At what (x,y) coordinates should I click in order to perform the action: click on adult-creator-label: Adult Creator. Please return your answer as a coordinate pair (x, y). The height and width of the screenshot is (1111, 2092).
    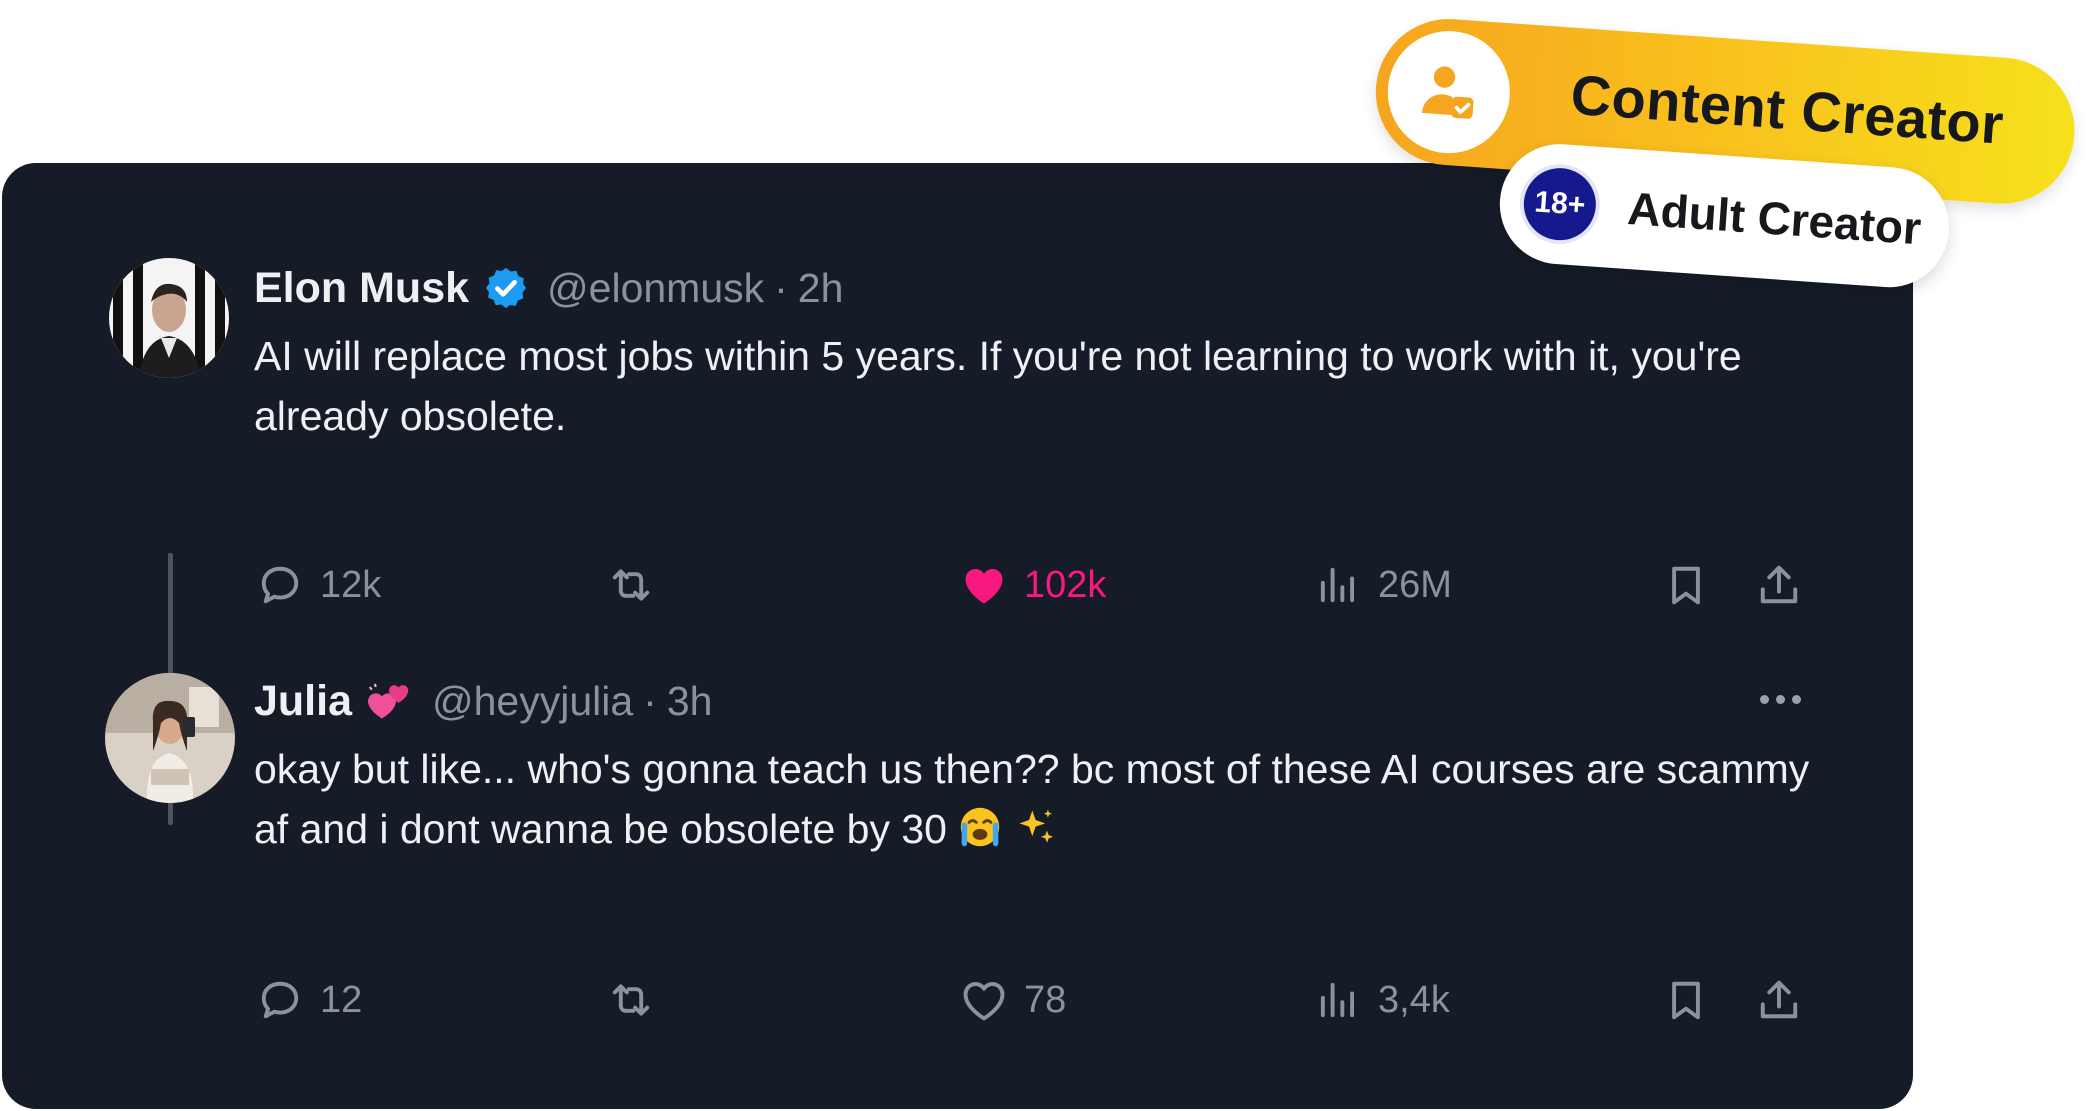
    Looking at the image, I should click on (1774, 218).